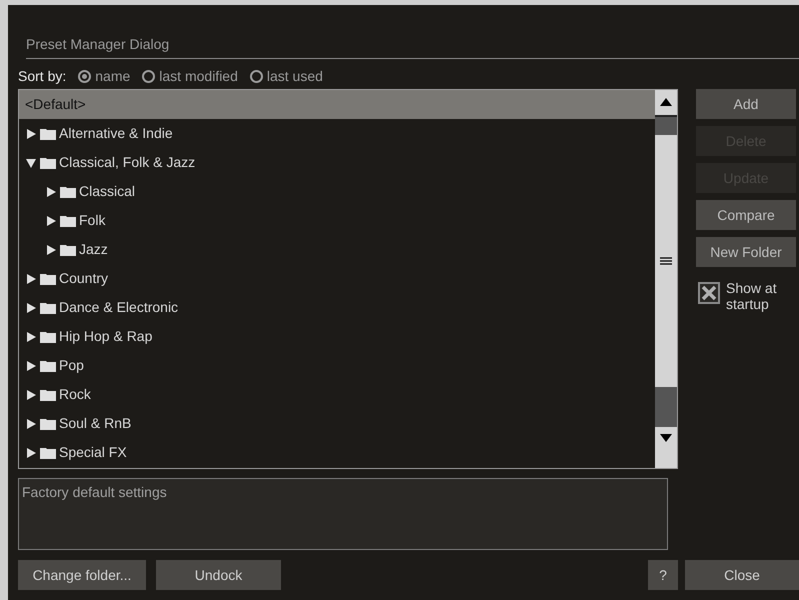 The image size is (799, 600). I want to click on scroll-up-icon, so click(666, 102).